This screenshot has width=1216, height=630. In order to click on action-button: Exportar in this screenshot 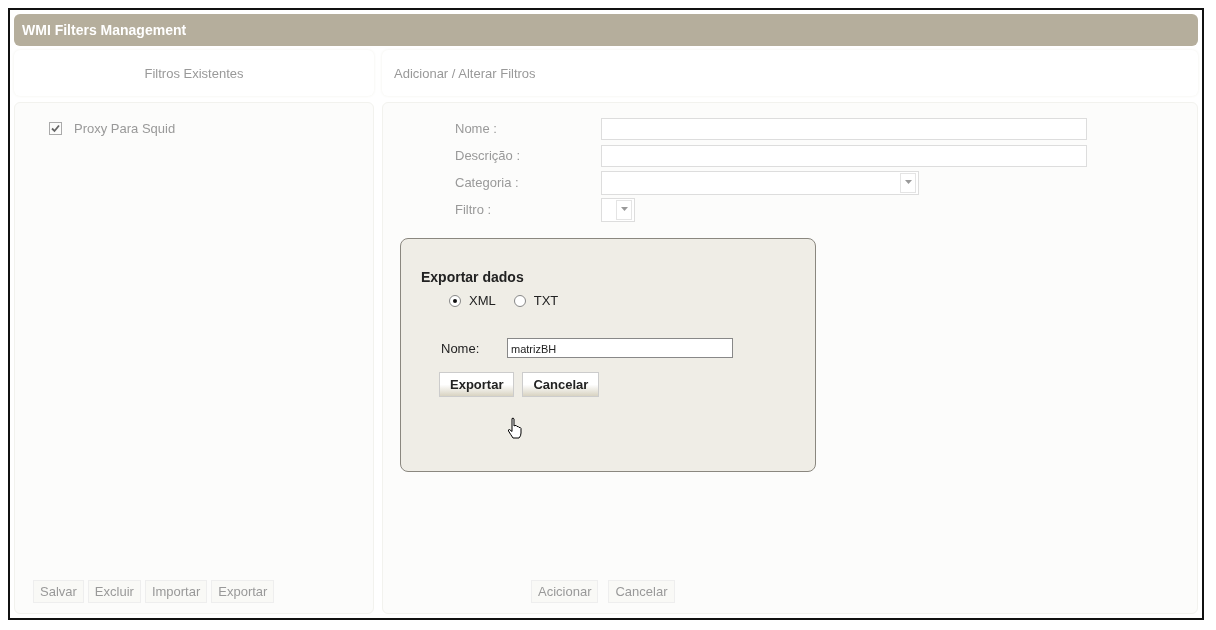, I will do `click(243, 591)`.